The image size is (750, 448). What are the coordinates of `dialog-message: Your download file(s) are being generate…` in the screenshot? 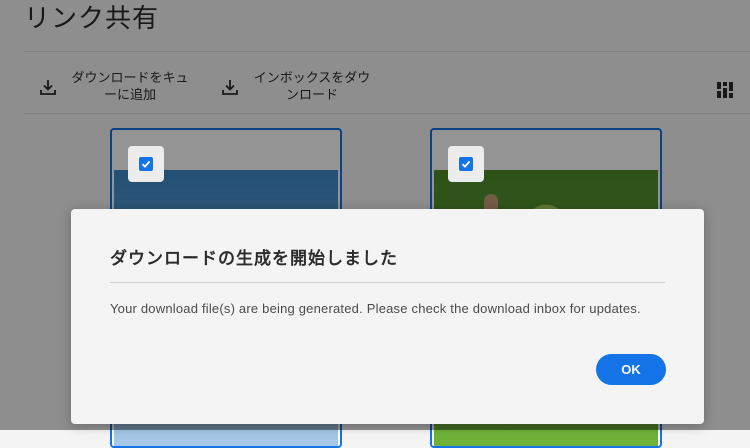 It's located at (375, 308).